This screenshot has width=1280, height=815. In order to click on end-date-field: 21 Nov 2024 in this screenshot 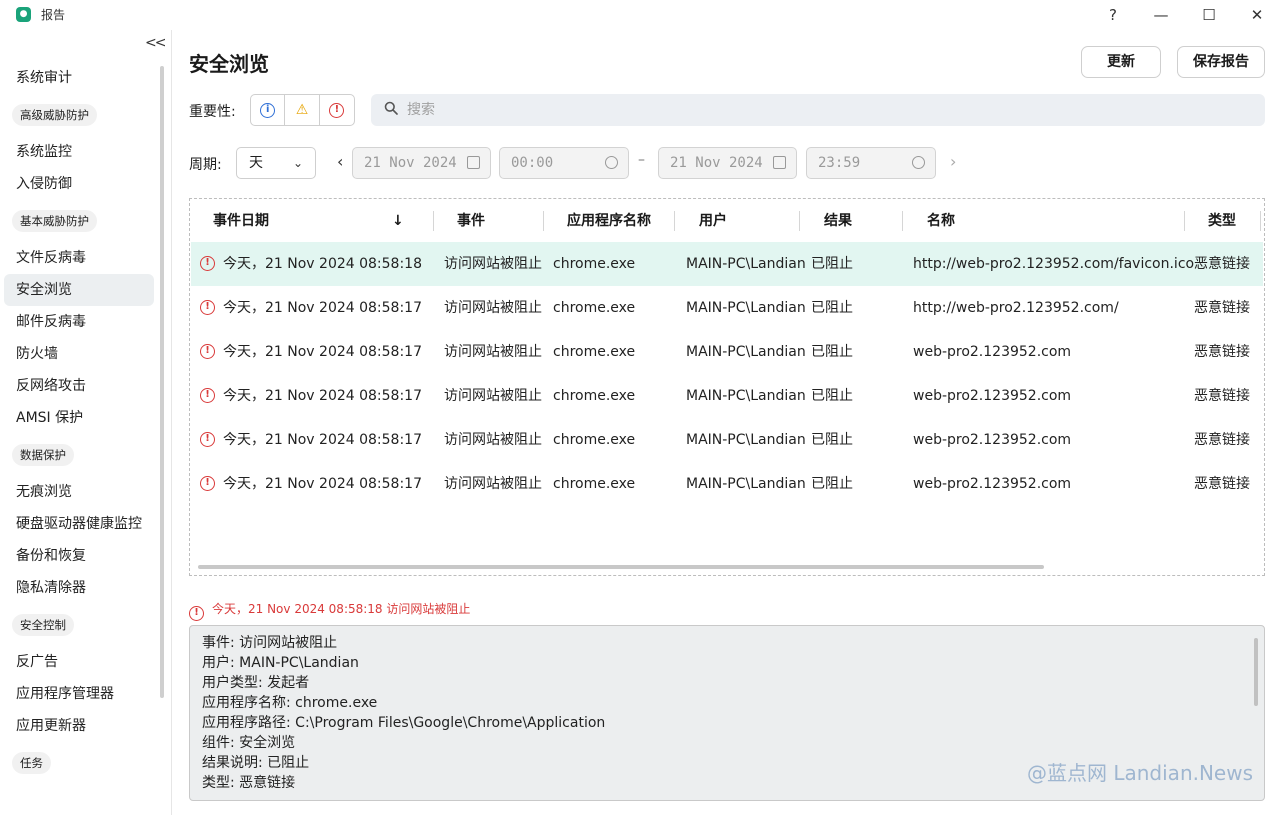, I will do `click(727, 163)`.